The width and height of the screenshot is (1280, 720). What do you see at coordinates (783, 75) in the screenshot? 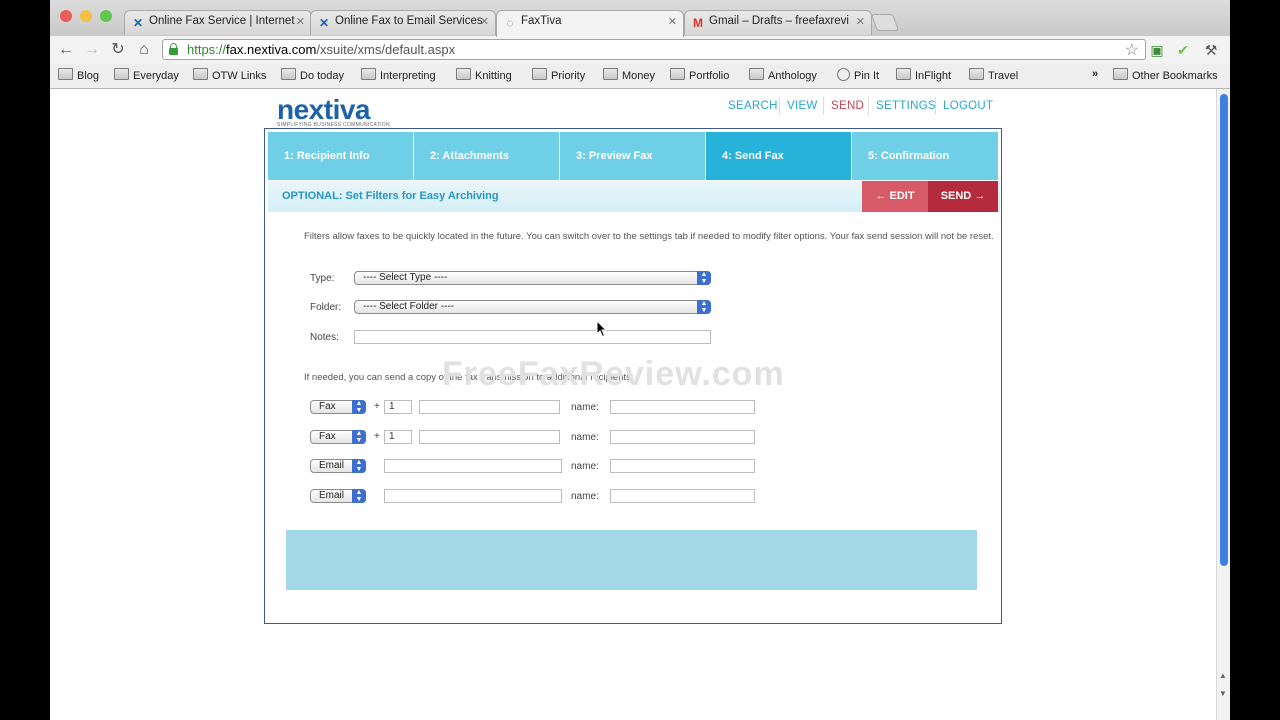
I see `bookmark-folder: Anthology` at bounding box center [783, 75].